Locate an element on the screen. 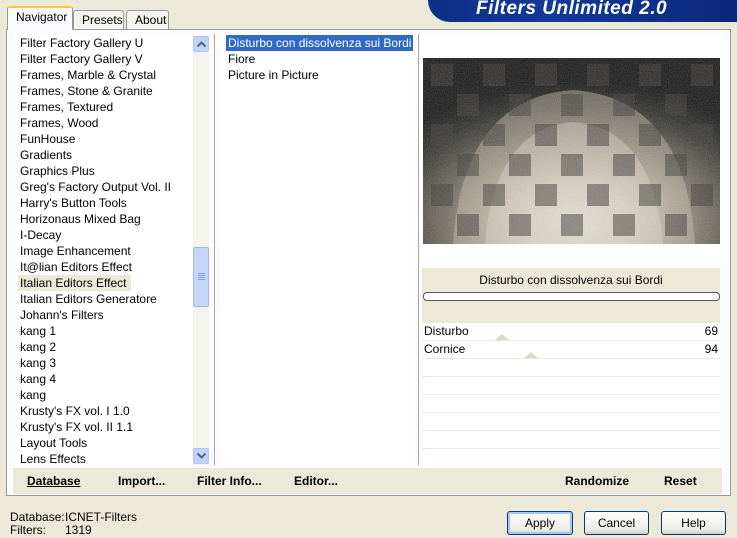 The height and width of the screenshot is (538, 737). filter-name-bar: Disturbo con dissolvenza sui Bordi is located at coordinates (571, 295).